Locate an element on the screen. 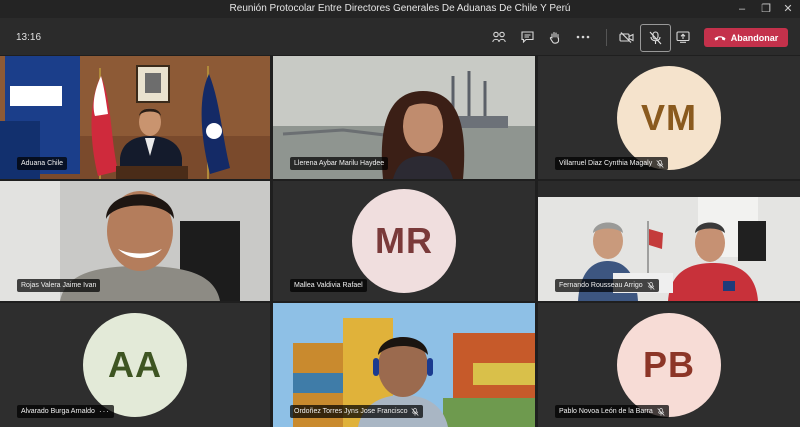  avatar: AA is located at coordinates (135, 365).